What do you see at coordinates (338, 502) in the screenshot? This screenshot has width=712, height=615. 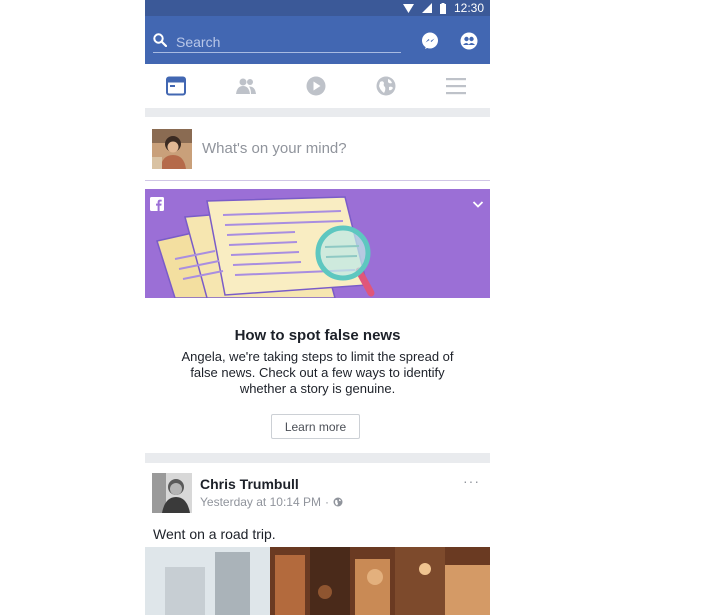 I see `public-globe-icon` at bounding box center [338, 502].